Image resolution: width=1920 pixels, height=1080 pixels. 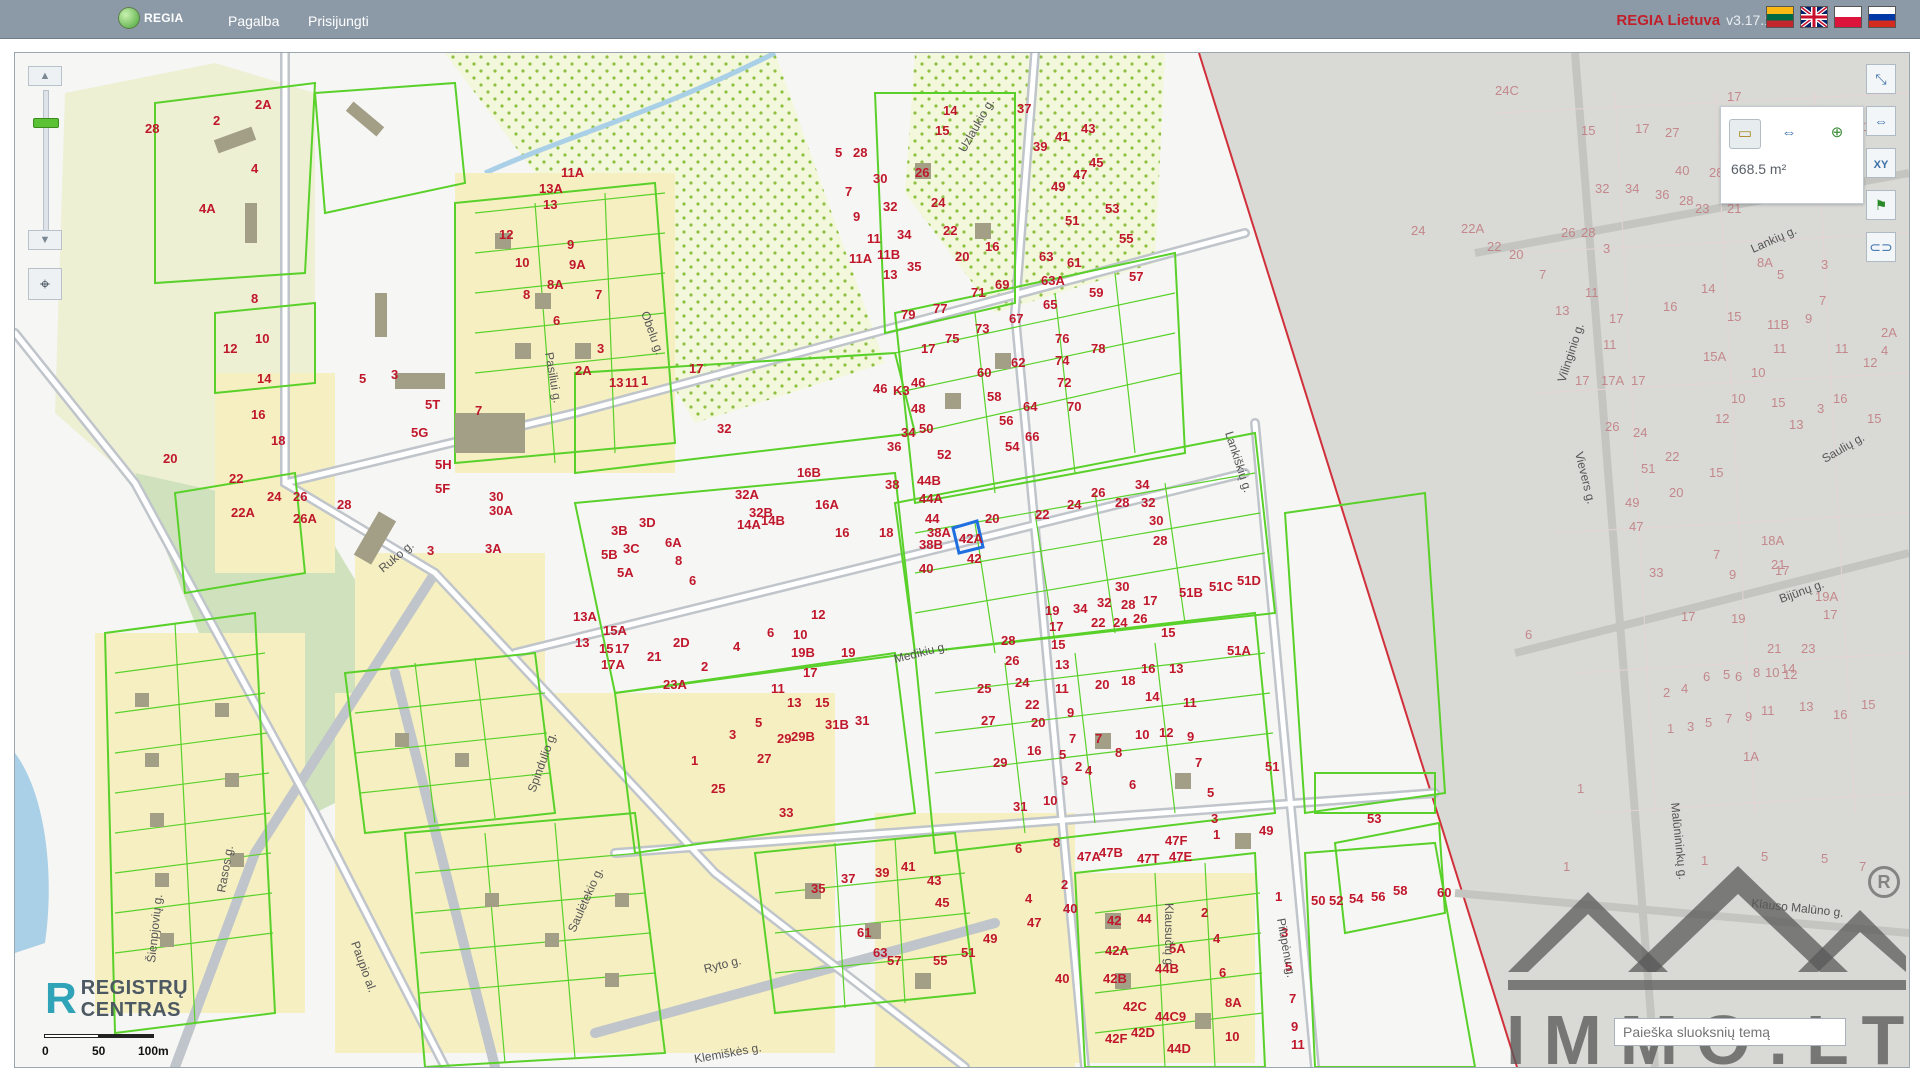 I want to click on svg-text: 23, so click(x=1808, y=648).